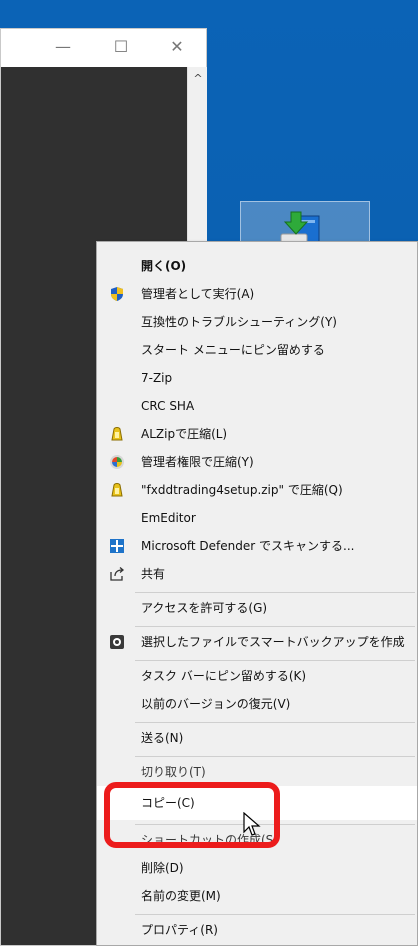 The image size is (418, 946). I want to click on menu-item-label: 7-Zip, so click(157, 378).